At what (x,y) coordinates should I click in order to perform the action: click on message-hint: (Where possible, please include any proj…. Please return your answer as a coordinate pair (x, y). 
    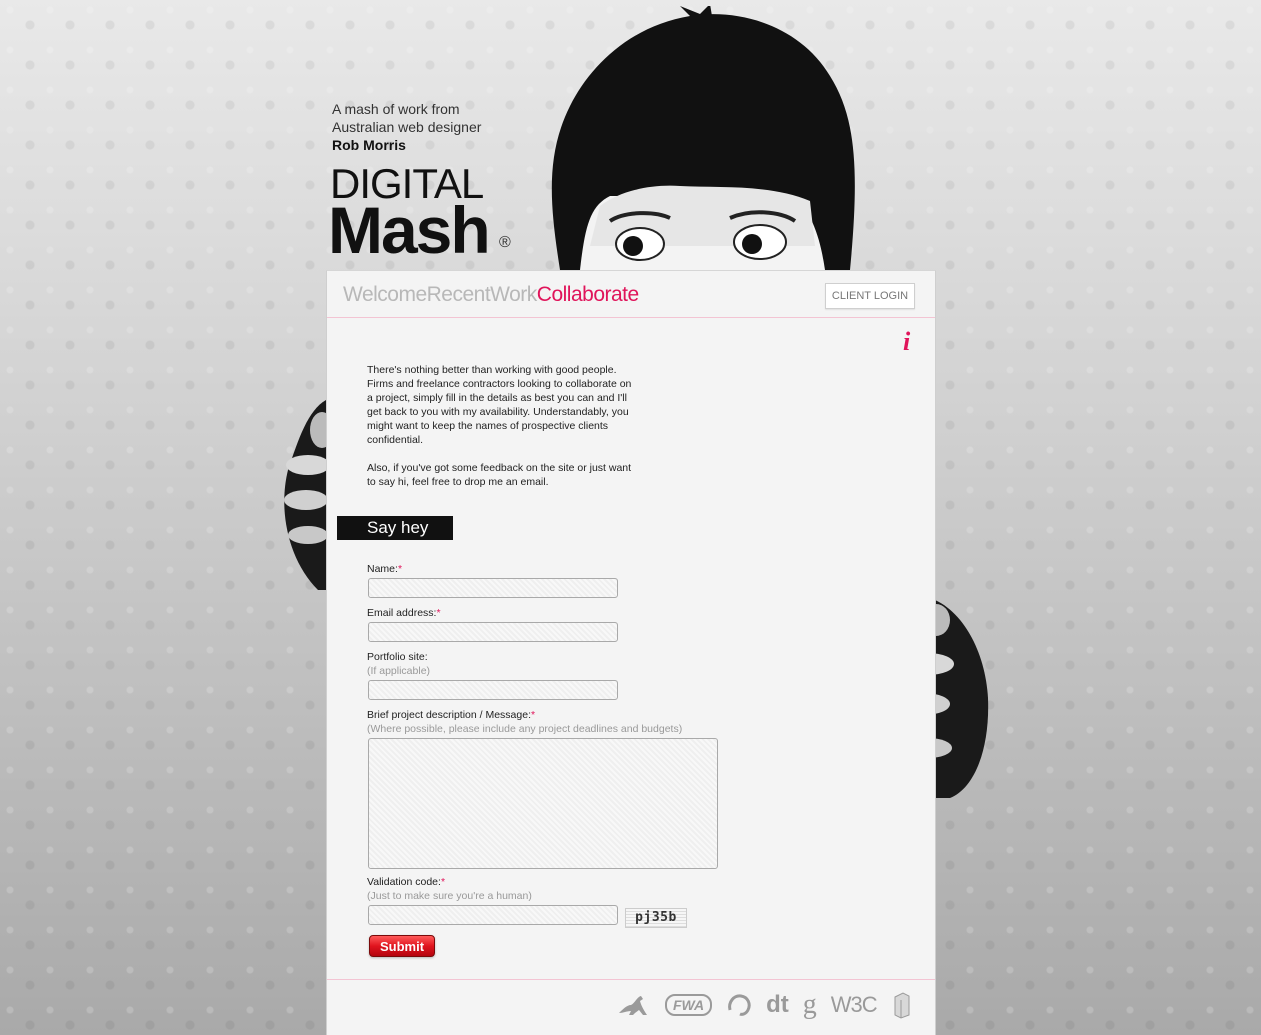
    Looking at the image, I should click on (525, 729).